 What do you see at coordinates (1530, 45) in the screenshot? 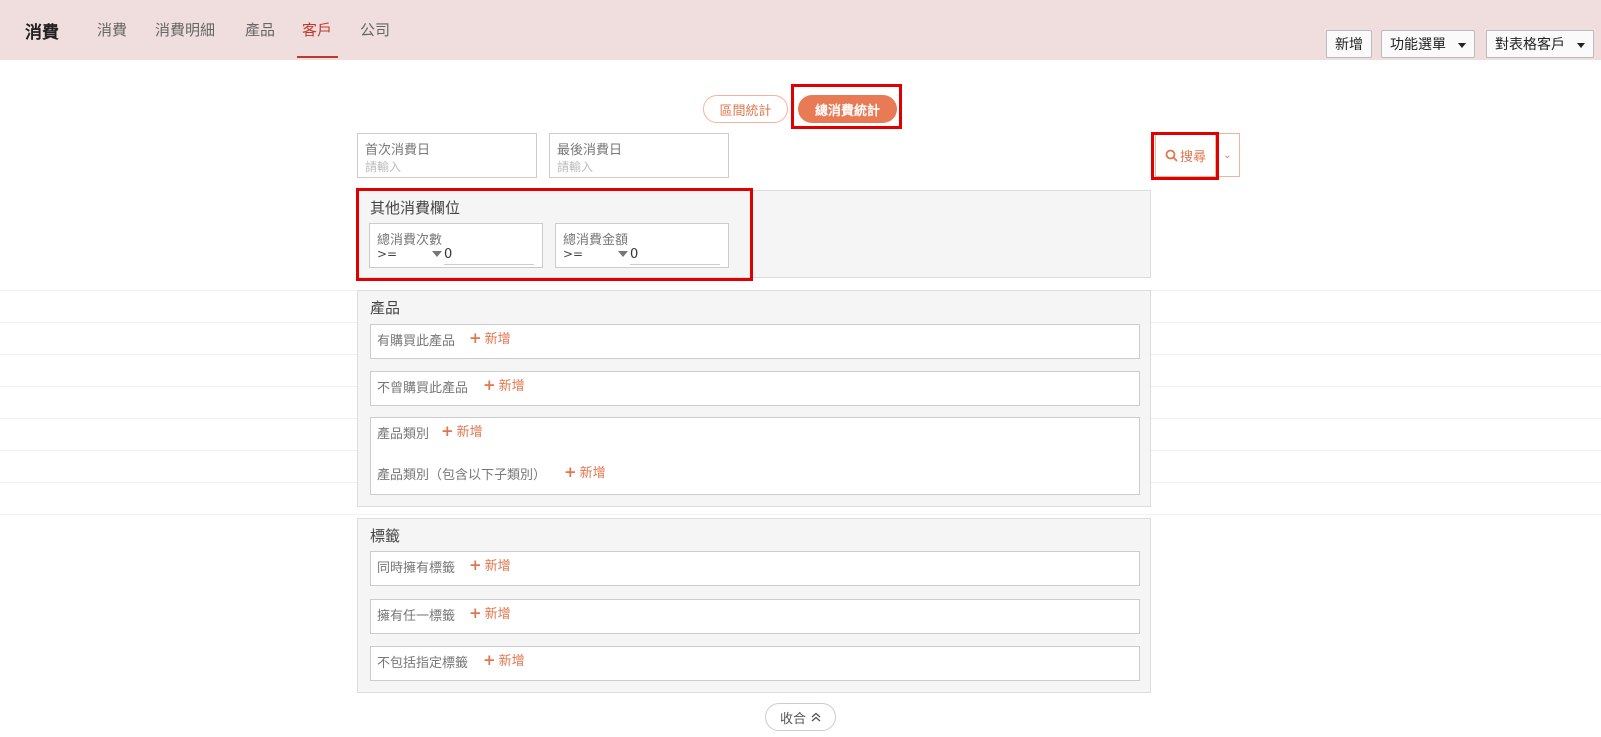
I see `table-customer-label: 對表格客戶` at bounding box center [1530, 45].